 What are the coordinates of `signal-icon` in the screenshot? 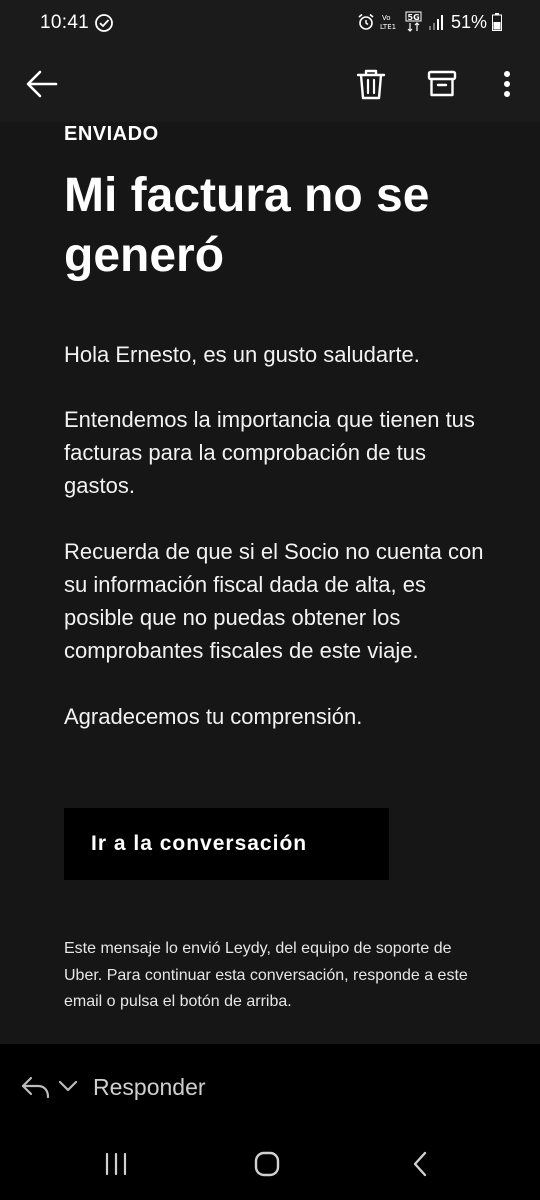 It's located at (435, 22).